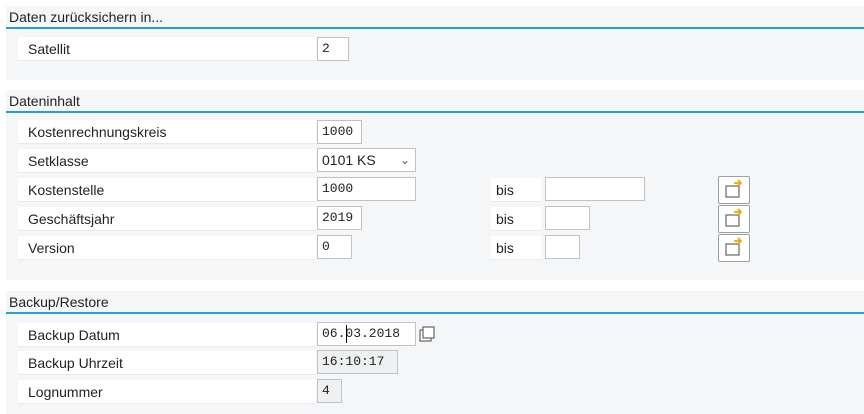  Describe the element at coordinates (339, 132) in the screenshot. I see `kostenrechnungskreis-field: 1000` at that location.